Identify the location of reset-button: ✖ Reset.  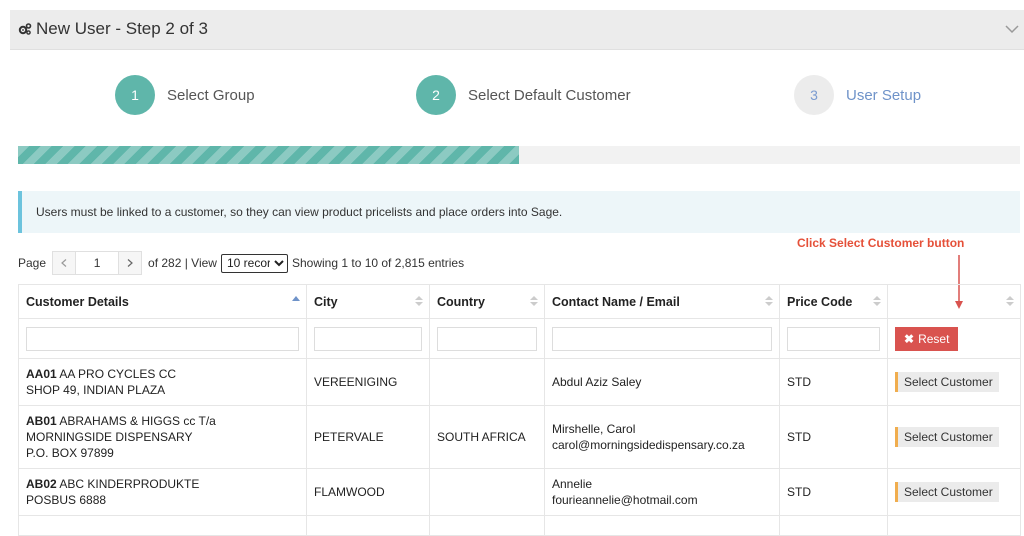
(927, 338).